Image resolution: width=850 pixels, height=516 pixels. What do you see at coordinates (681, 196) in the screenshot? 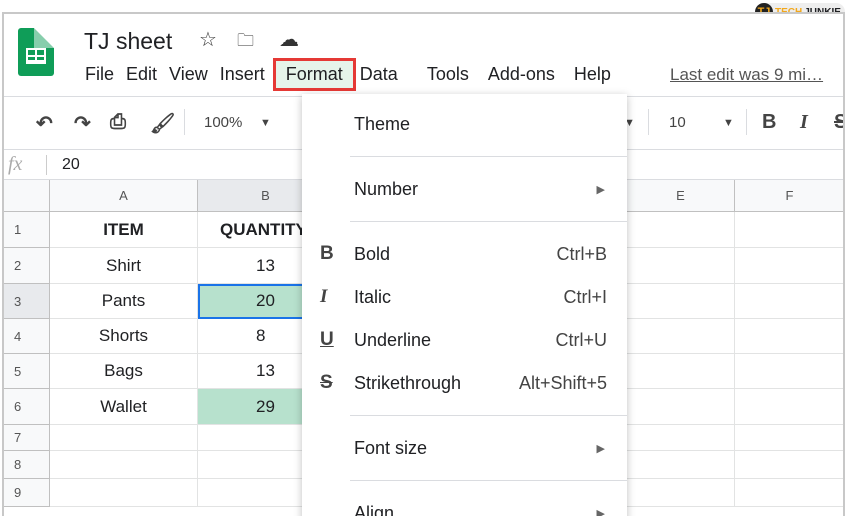
I see `column-header-e: E` at bounding box center [681, 196].